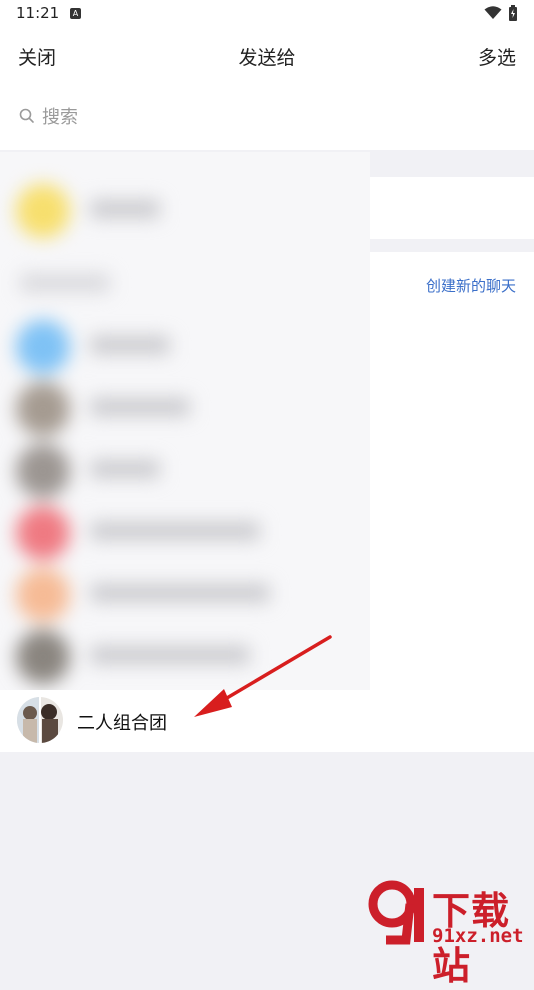  Describe the element at coordinates (263, 676) in the screenshot. I see `annotation-arrow-icon` at that location.